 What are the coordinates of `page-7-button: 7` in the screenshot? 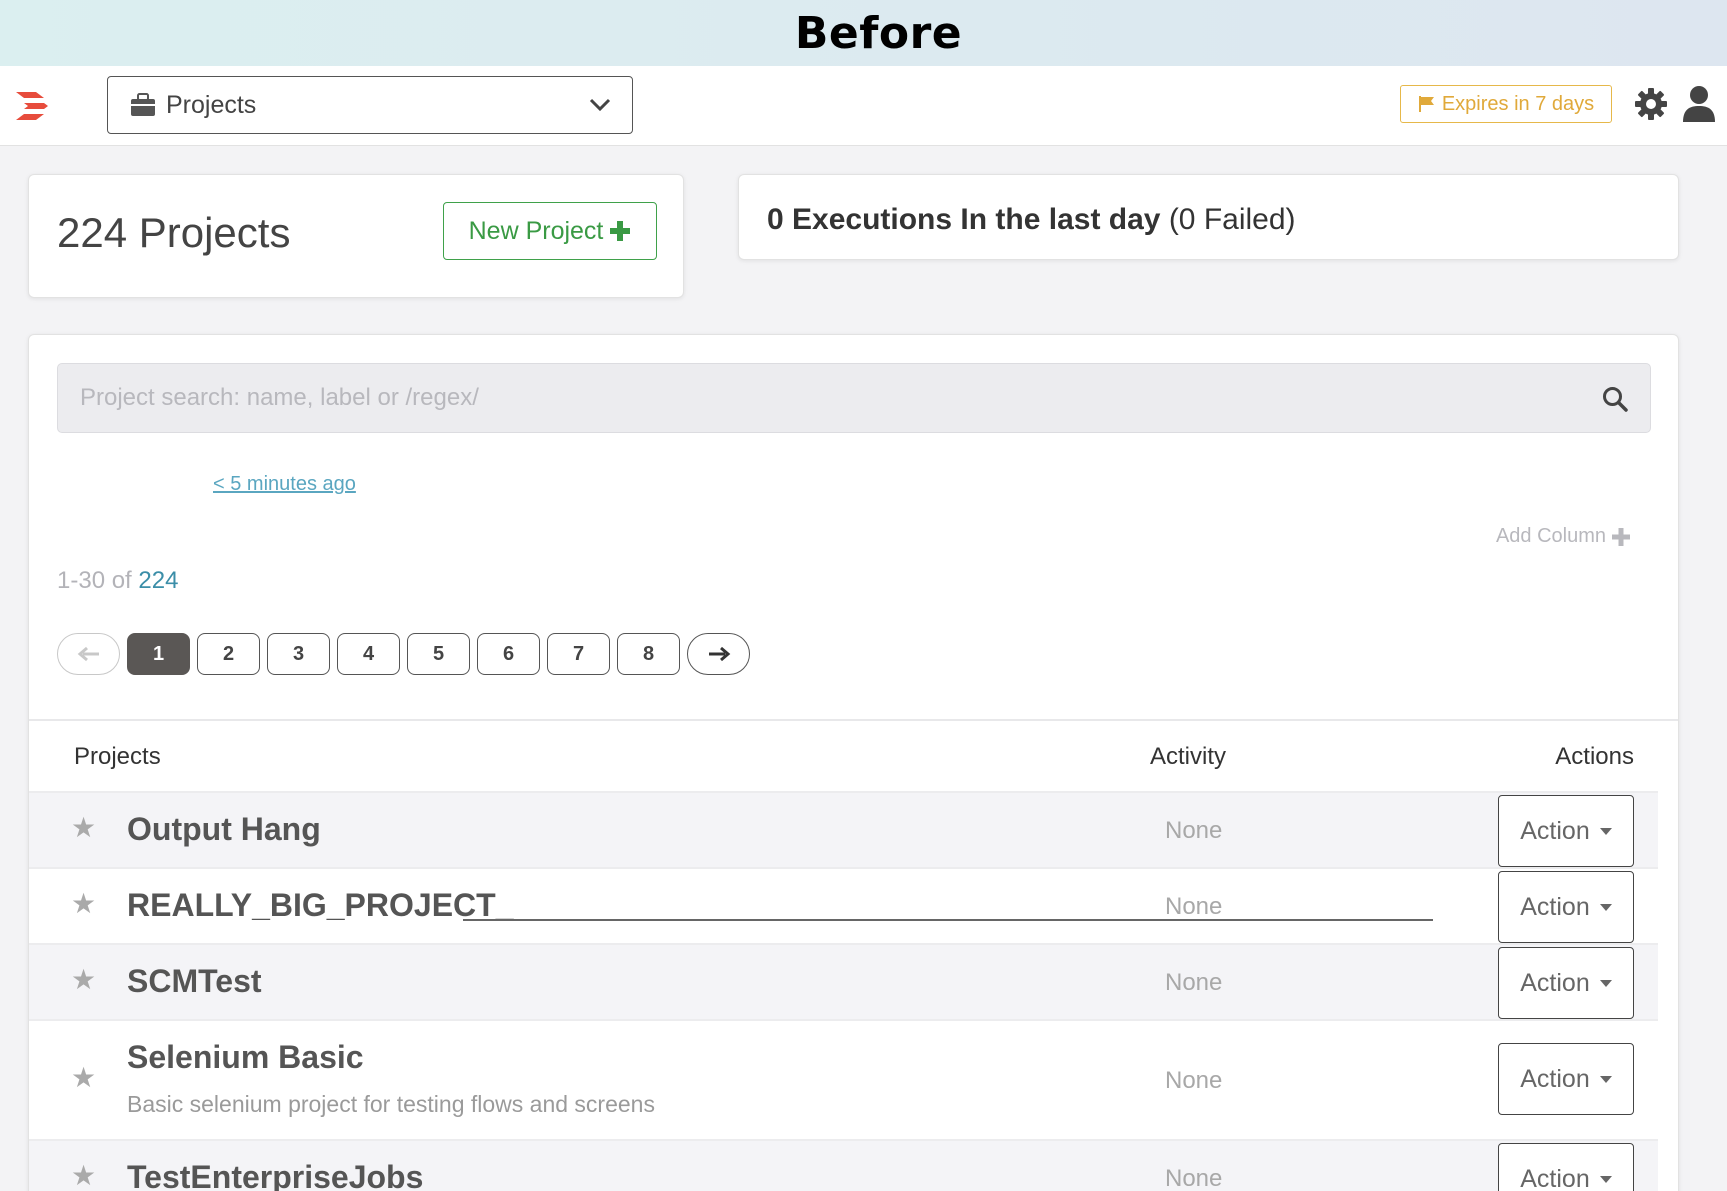 It's located at (578, 654).